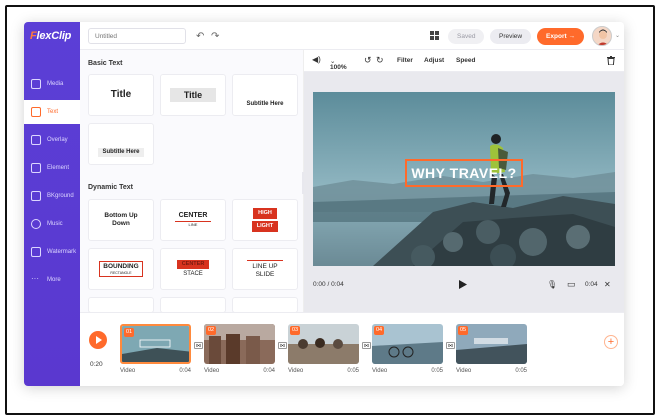 The image size is (660, 420). I want to click on watermark-icon, so click(36, 252).